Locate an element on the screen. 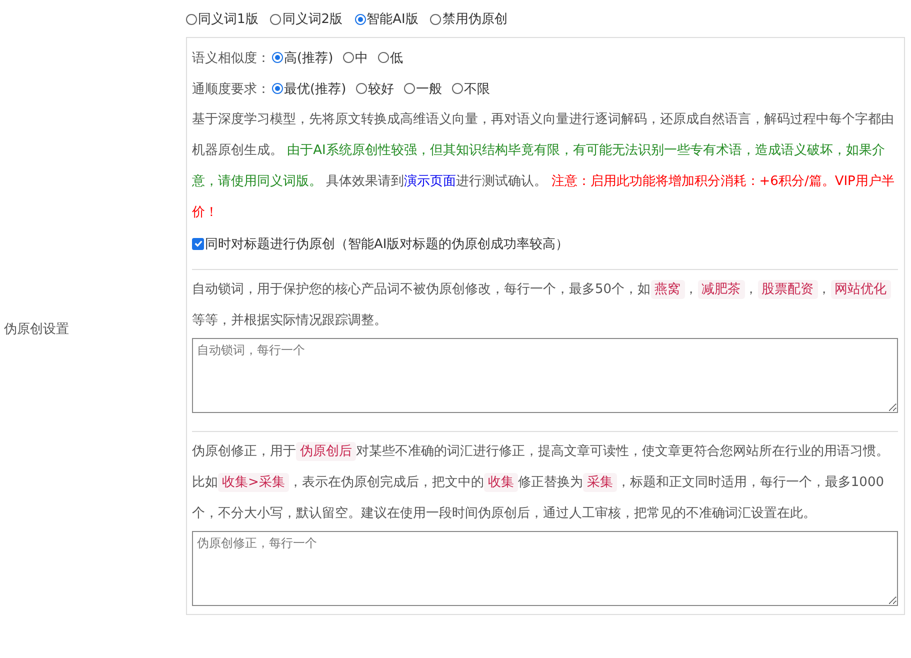 The image size is (911, 658). radio-option: 低 is located at coordinates (391, 57).